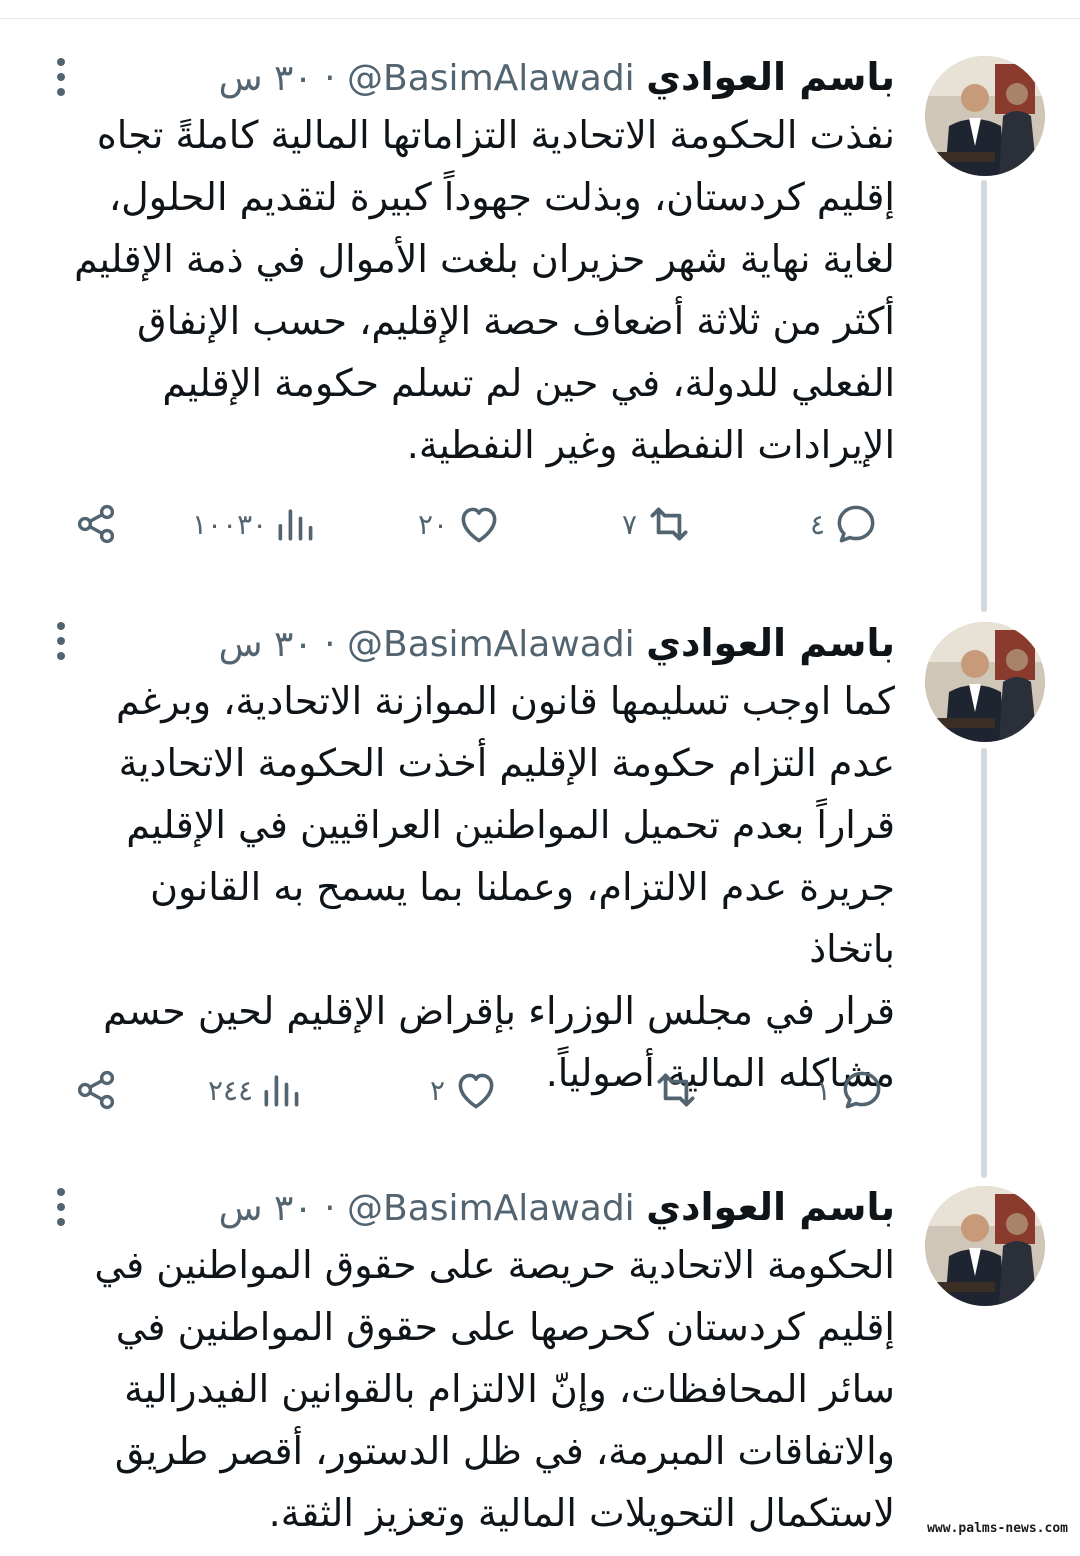 Image resolution: width=1080 pixels, height=1556 pixels. I want to click on watermark: www.palms-news.com, so click(997, 1528).